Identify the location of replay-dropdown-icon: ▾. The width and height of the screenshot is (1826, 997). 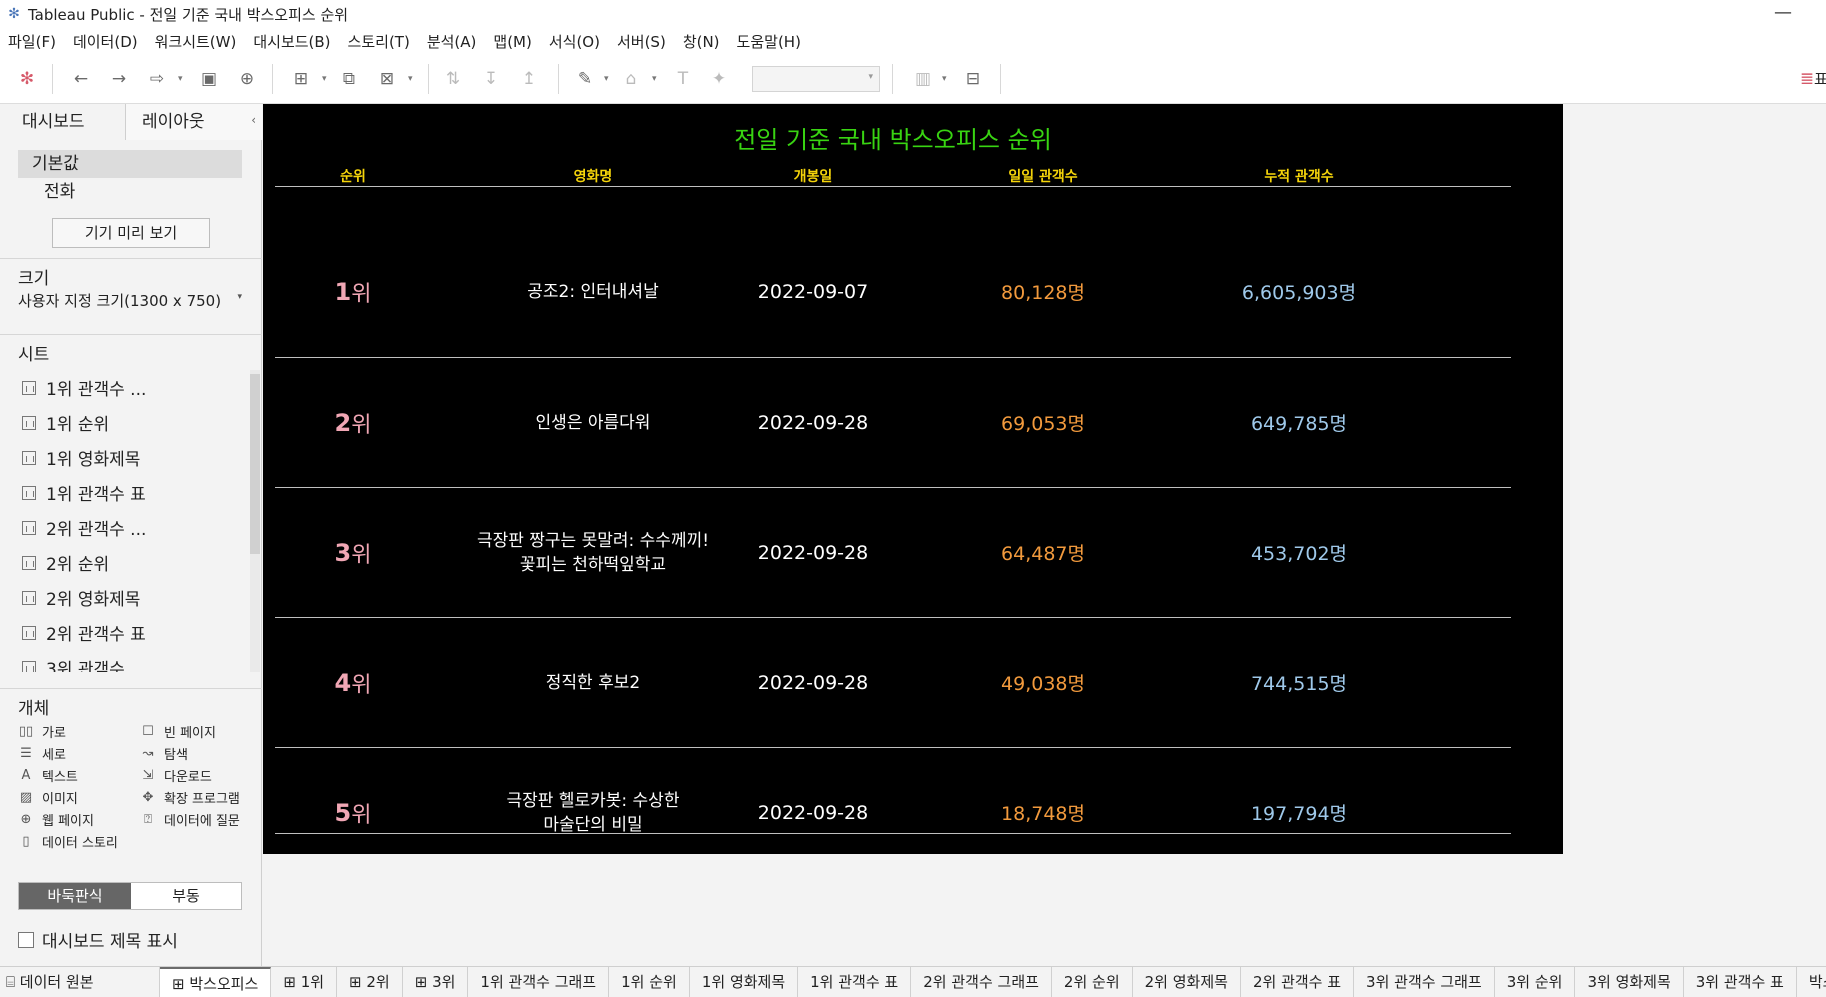
(182, 79).